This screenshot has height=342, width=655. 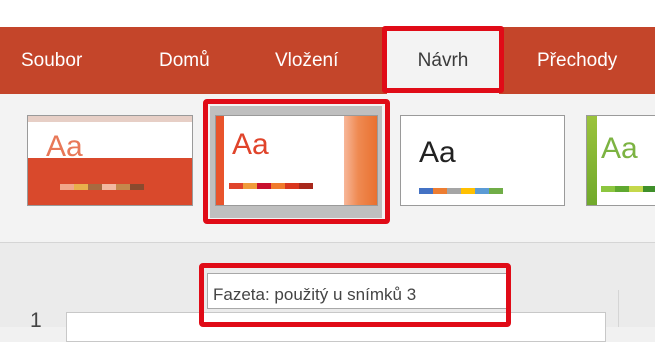 I want to click on title-bar-strip, so click(x=327, y=13).